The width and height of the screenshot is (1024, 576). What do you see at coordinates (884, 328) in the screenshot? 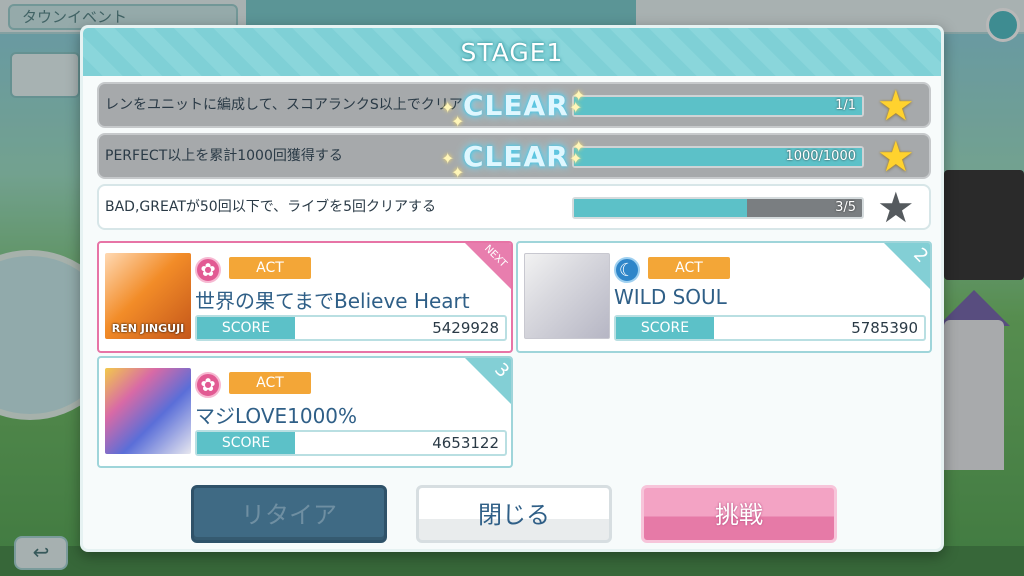
I see `score-value: 5785390` at bounding box center [884, 328].